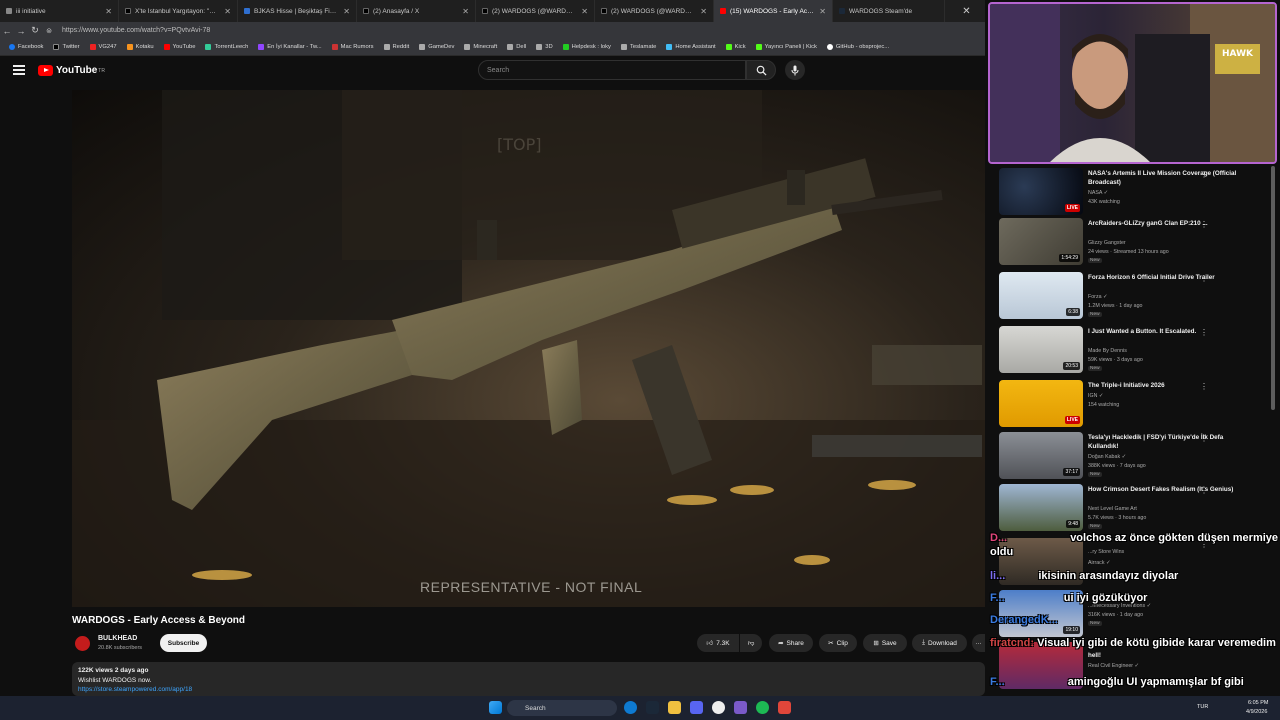 This screenshot has height=720, width=1280. Describe the element at coordinates (1256, 712) in the screenshot. I see `clock-date: 4/9/2026` at that location.